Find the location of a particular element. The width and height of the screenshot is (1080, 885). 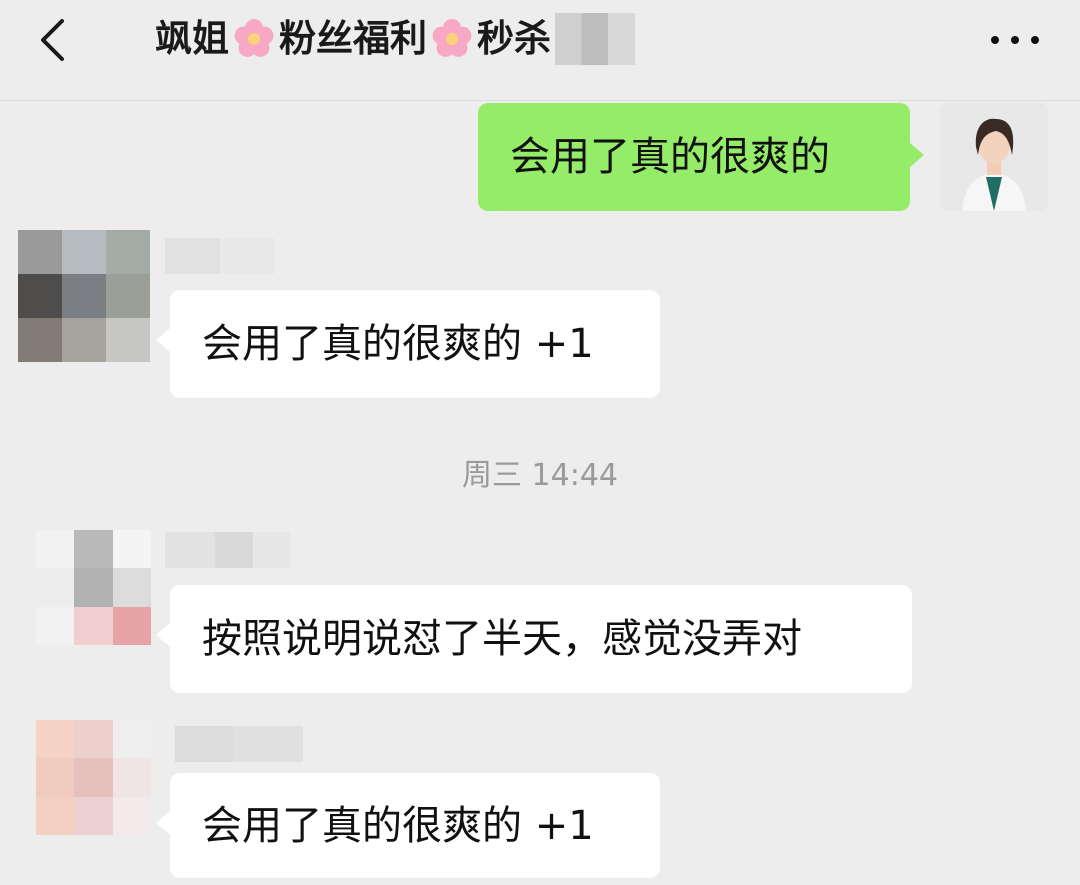

doctor-portrait-avatar is located at coordinates (994, 157).